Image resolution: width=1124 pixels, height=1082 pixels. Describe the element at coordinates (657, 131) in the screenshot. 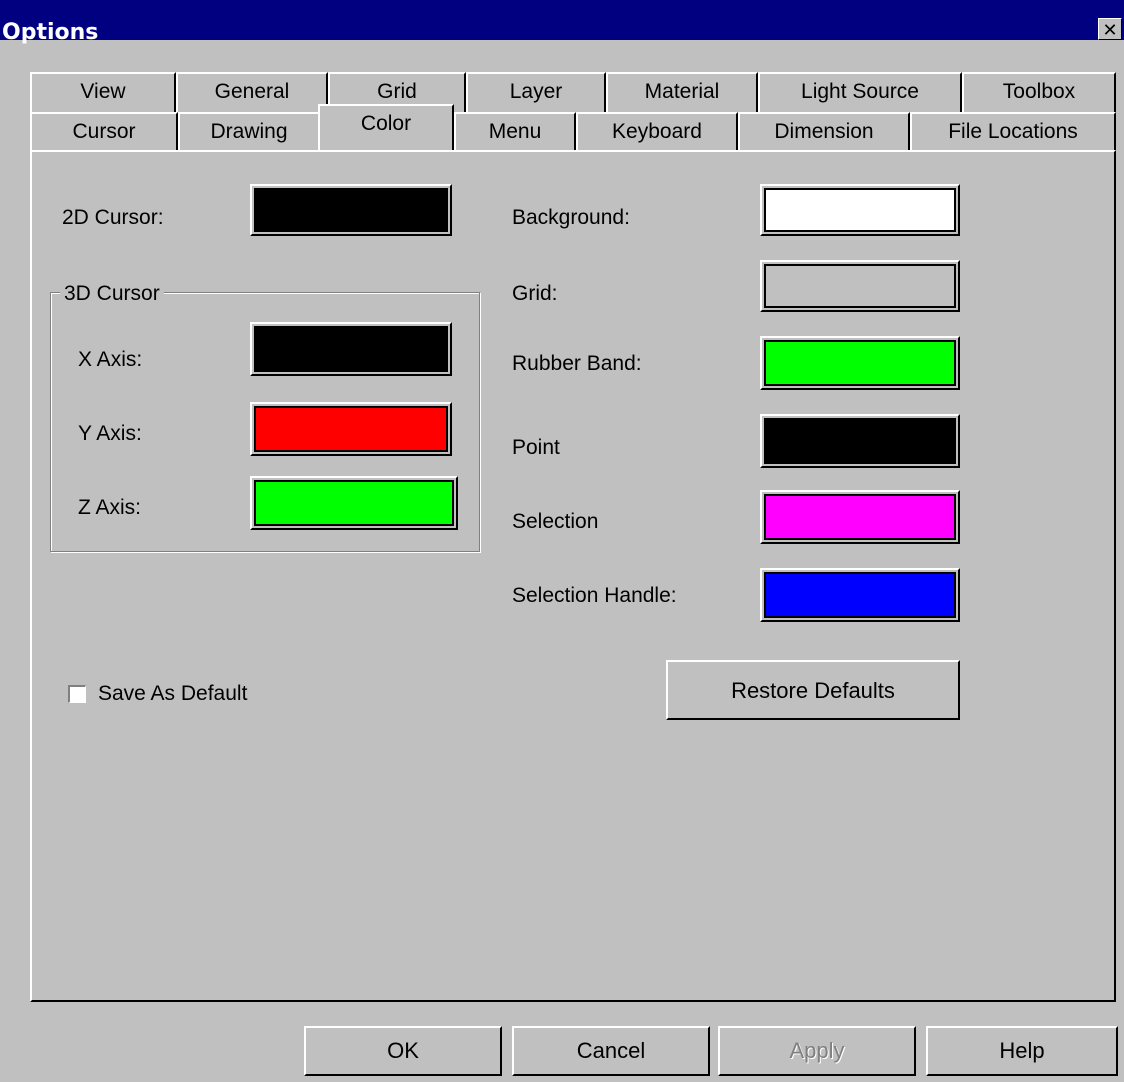

I see `tab-keyboard: Keyboard` at that location.